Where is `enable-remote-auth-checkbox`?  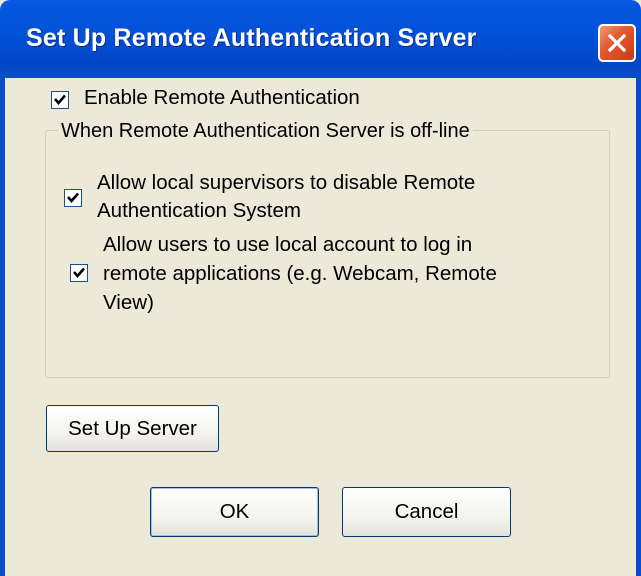
enable-remote-auth-checkbox is located at coordinates (60, 100).